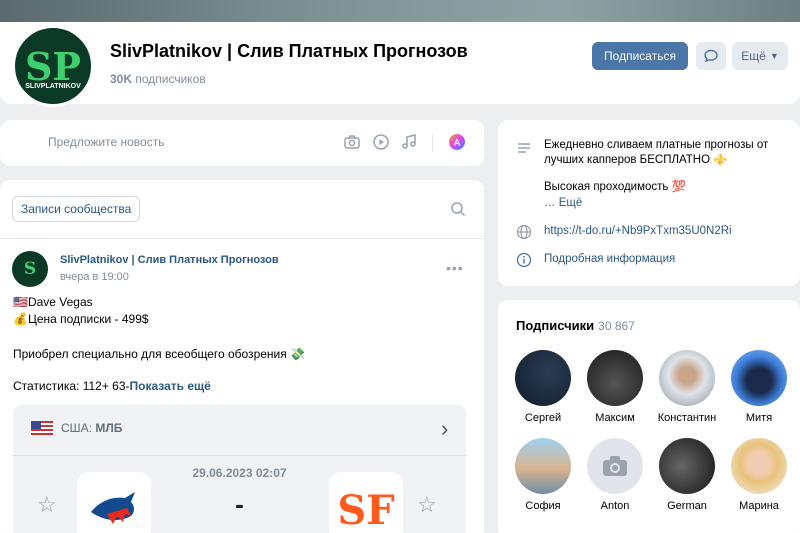  I want to click on globe-icon, so click(524, 232).